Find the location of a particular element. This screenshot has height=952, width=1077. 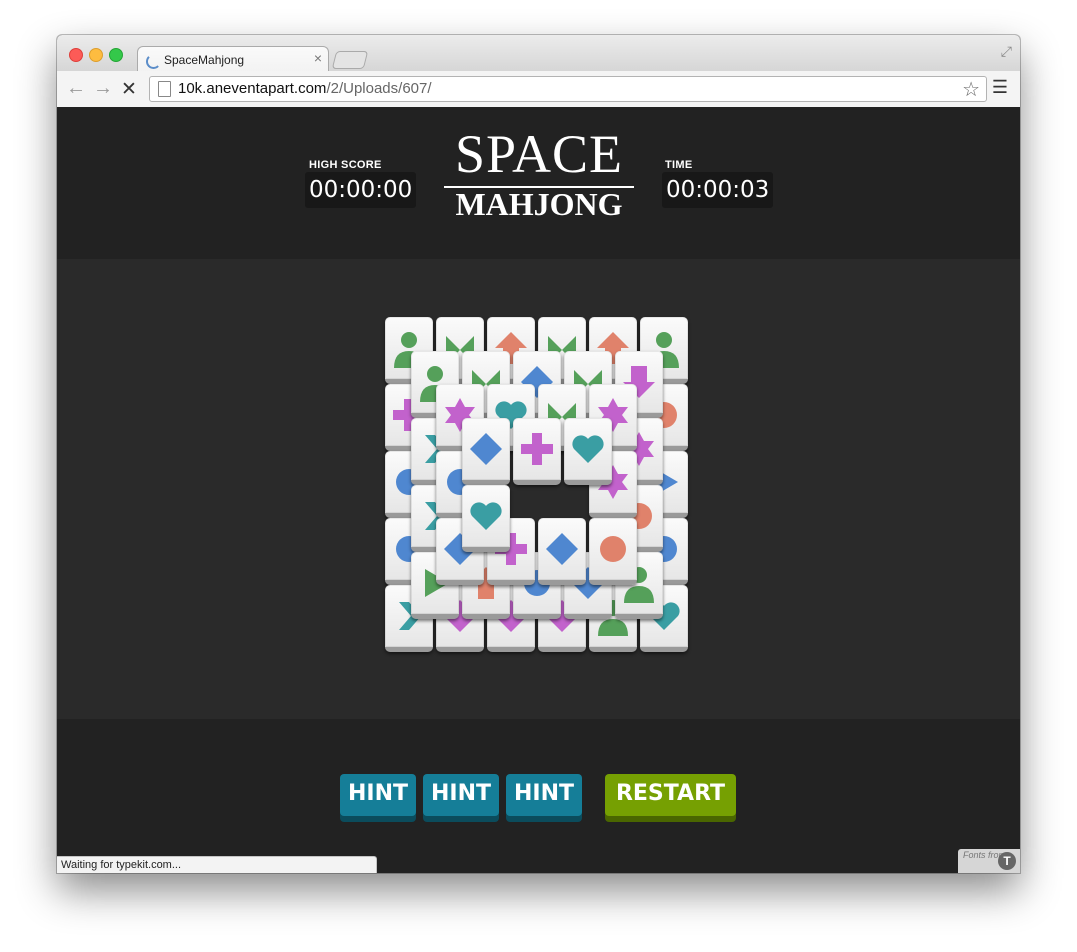

close-window-button is located at coordinates (76, 55).